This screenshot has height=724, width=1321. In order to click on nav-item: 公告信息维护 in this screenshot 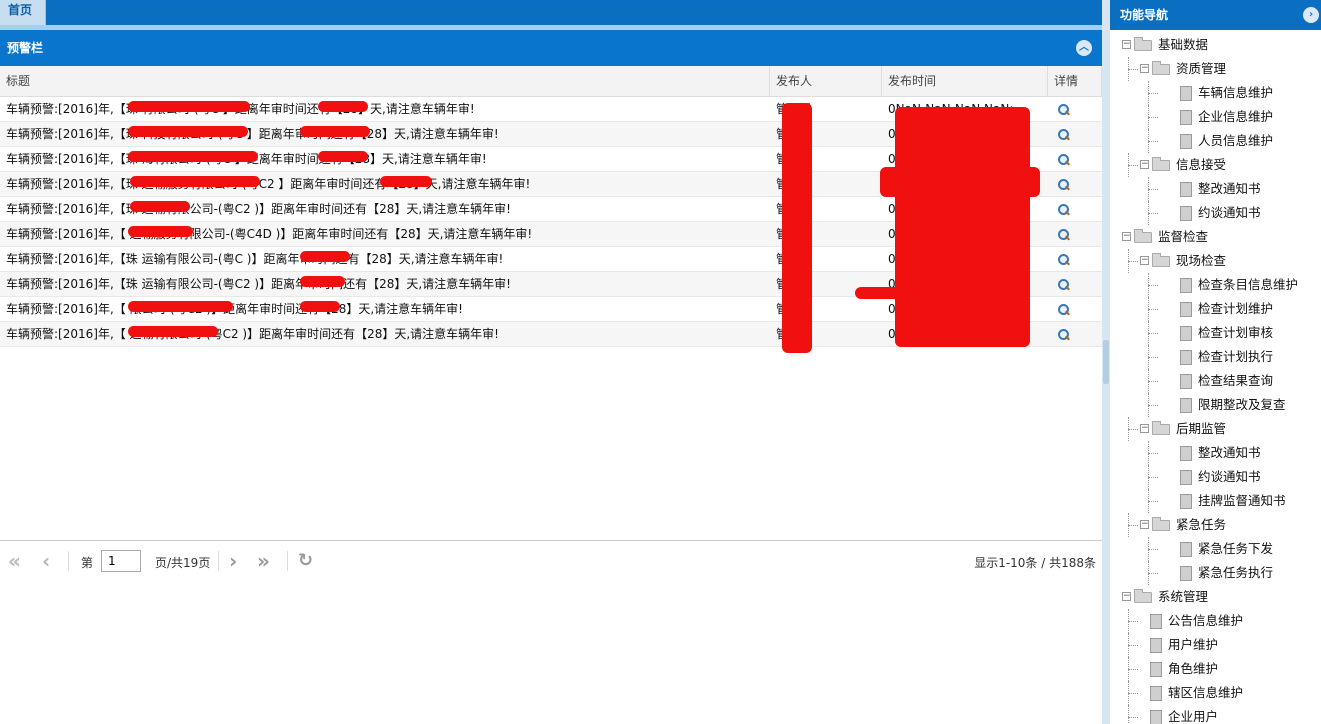, I will do `click(1215, 621)`.